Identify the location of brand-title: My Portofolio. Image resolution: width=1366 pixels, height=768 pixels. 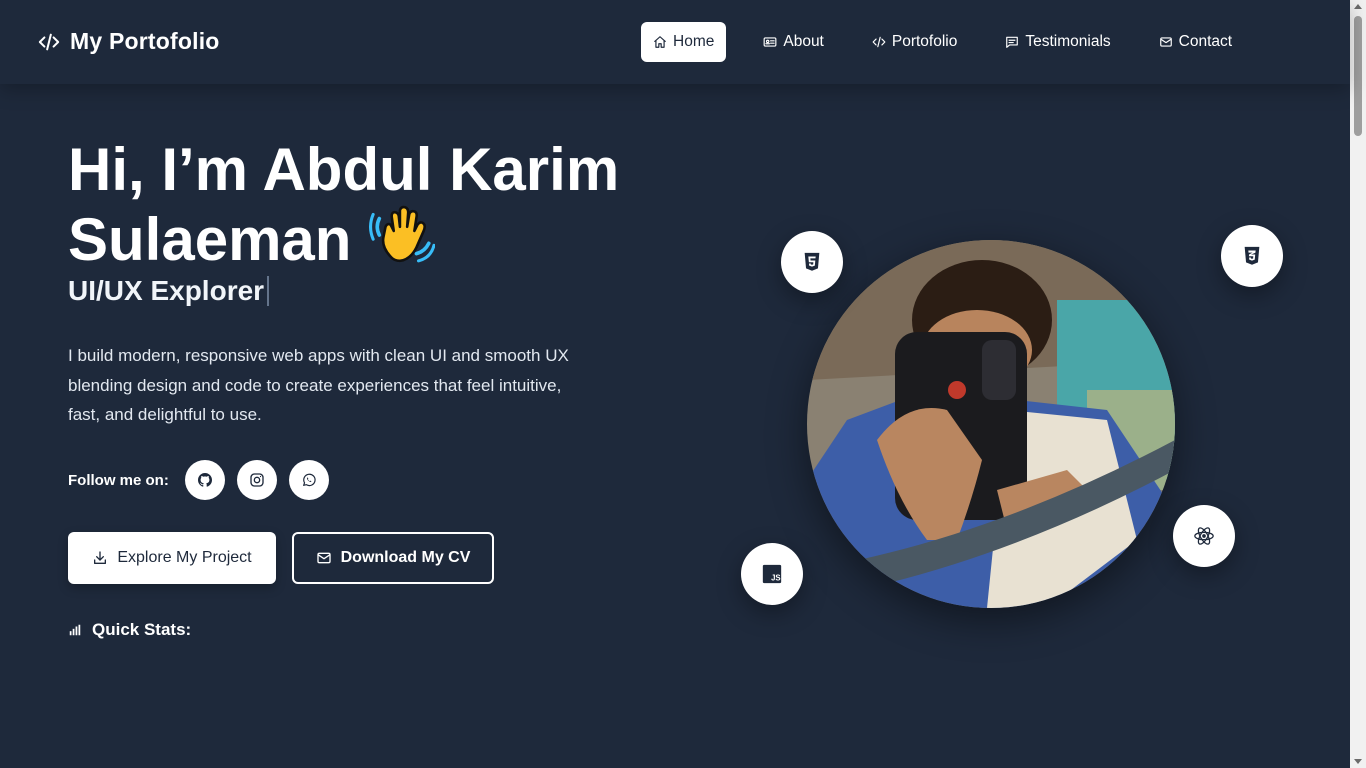
(145, 41).